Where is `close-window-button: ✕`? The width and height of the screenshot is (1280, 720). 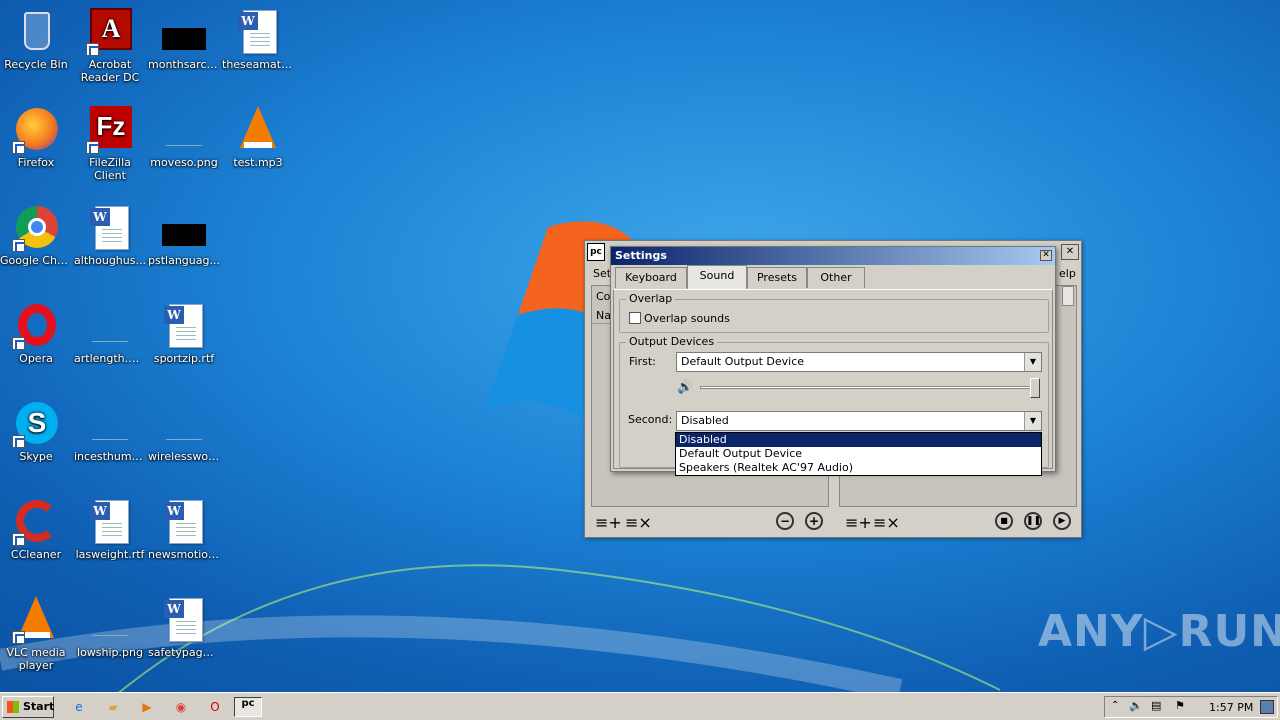
close-window-button: ✕ is located at coordinates (1070, 252).